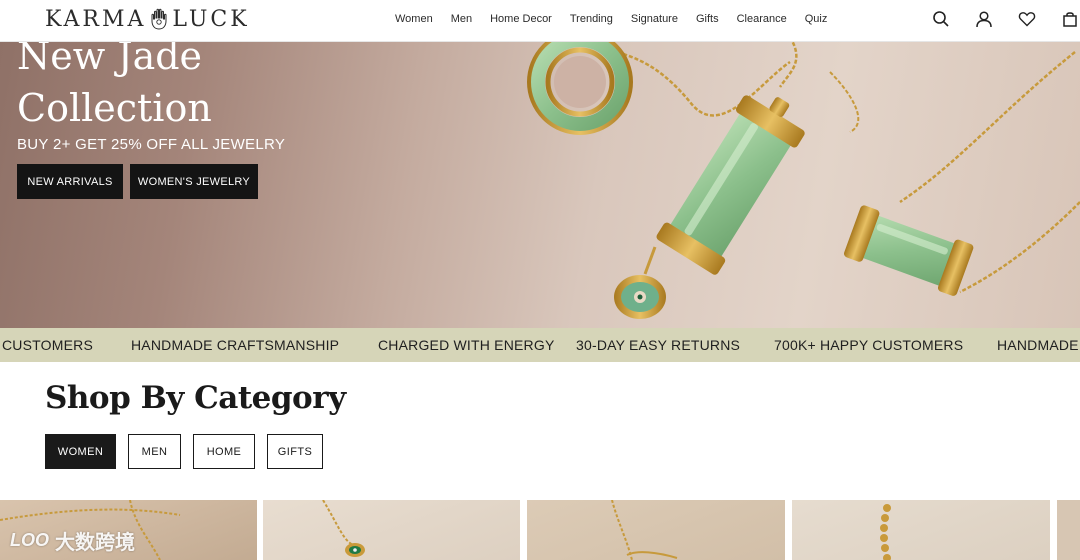 The height and width of the screenshot is (560, 1080). I want to click on new-arrivals-button: NEW ARRIVALS, so click(70, 181).